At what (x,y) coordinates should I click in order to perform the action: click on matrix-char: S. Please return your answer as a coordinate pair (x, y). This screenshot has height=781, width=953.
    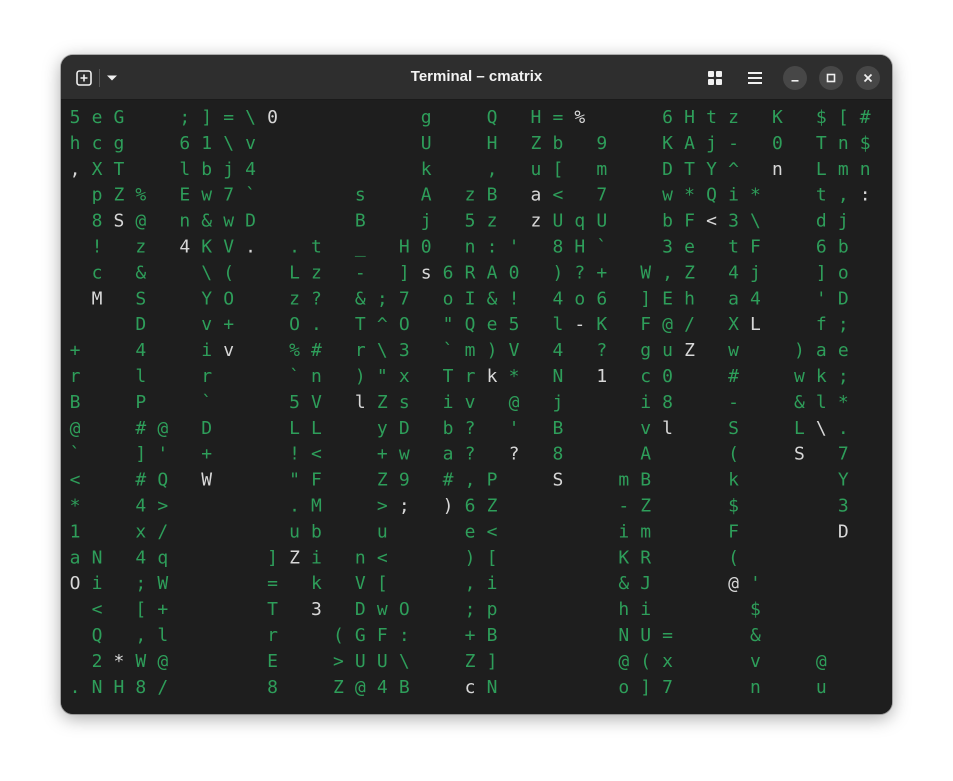
    Looking at the image, I should click on (733, 428).